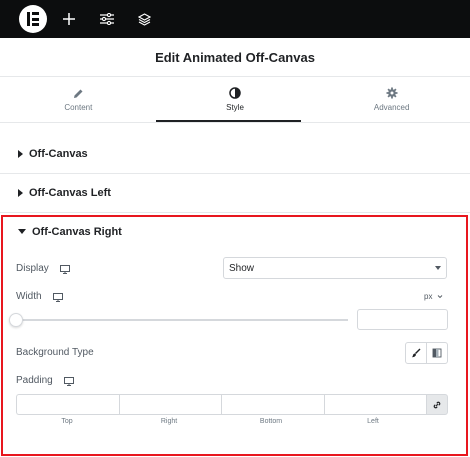  I want to click on panel-header: Edit Animated Off-Canvas, so click(235, 57).